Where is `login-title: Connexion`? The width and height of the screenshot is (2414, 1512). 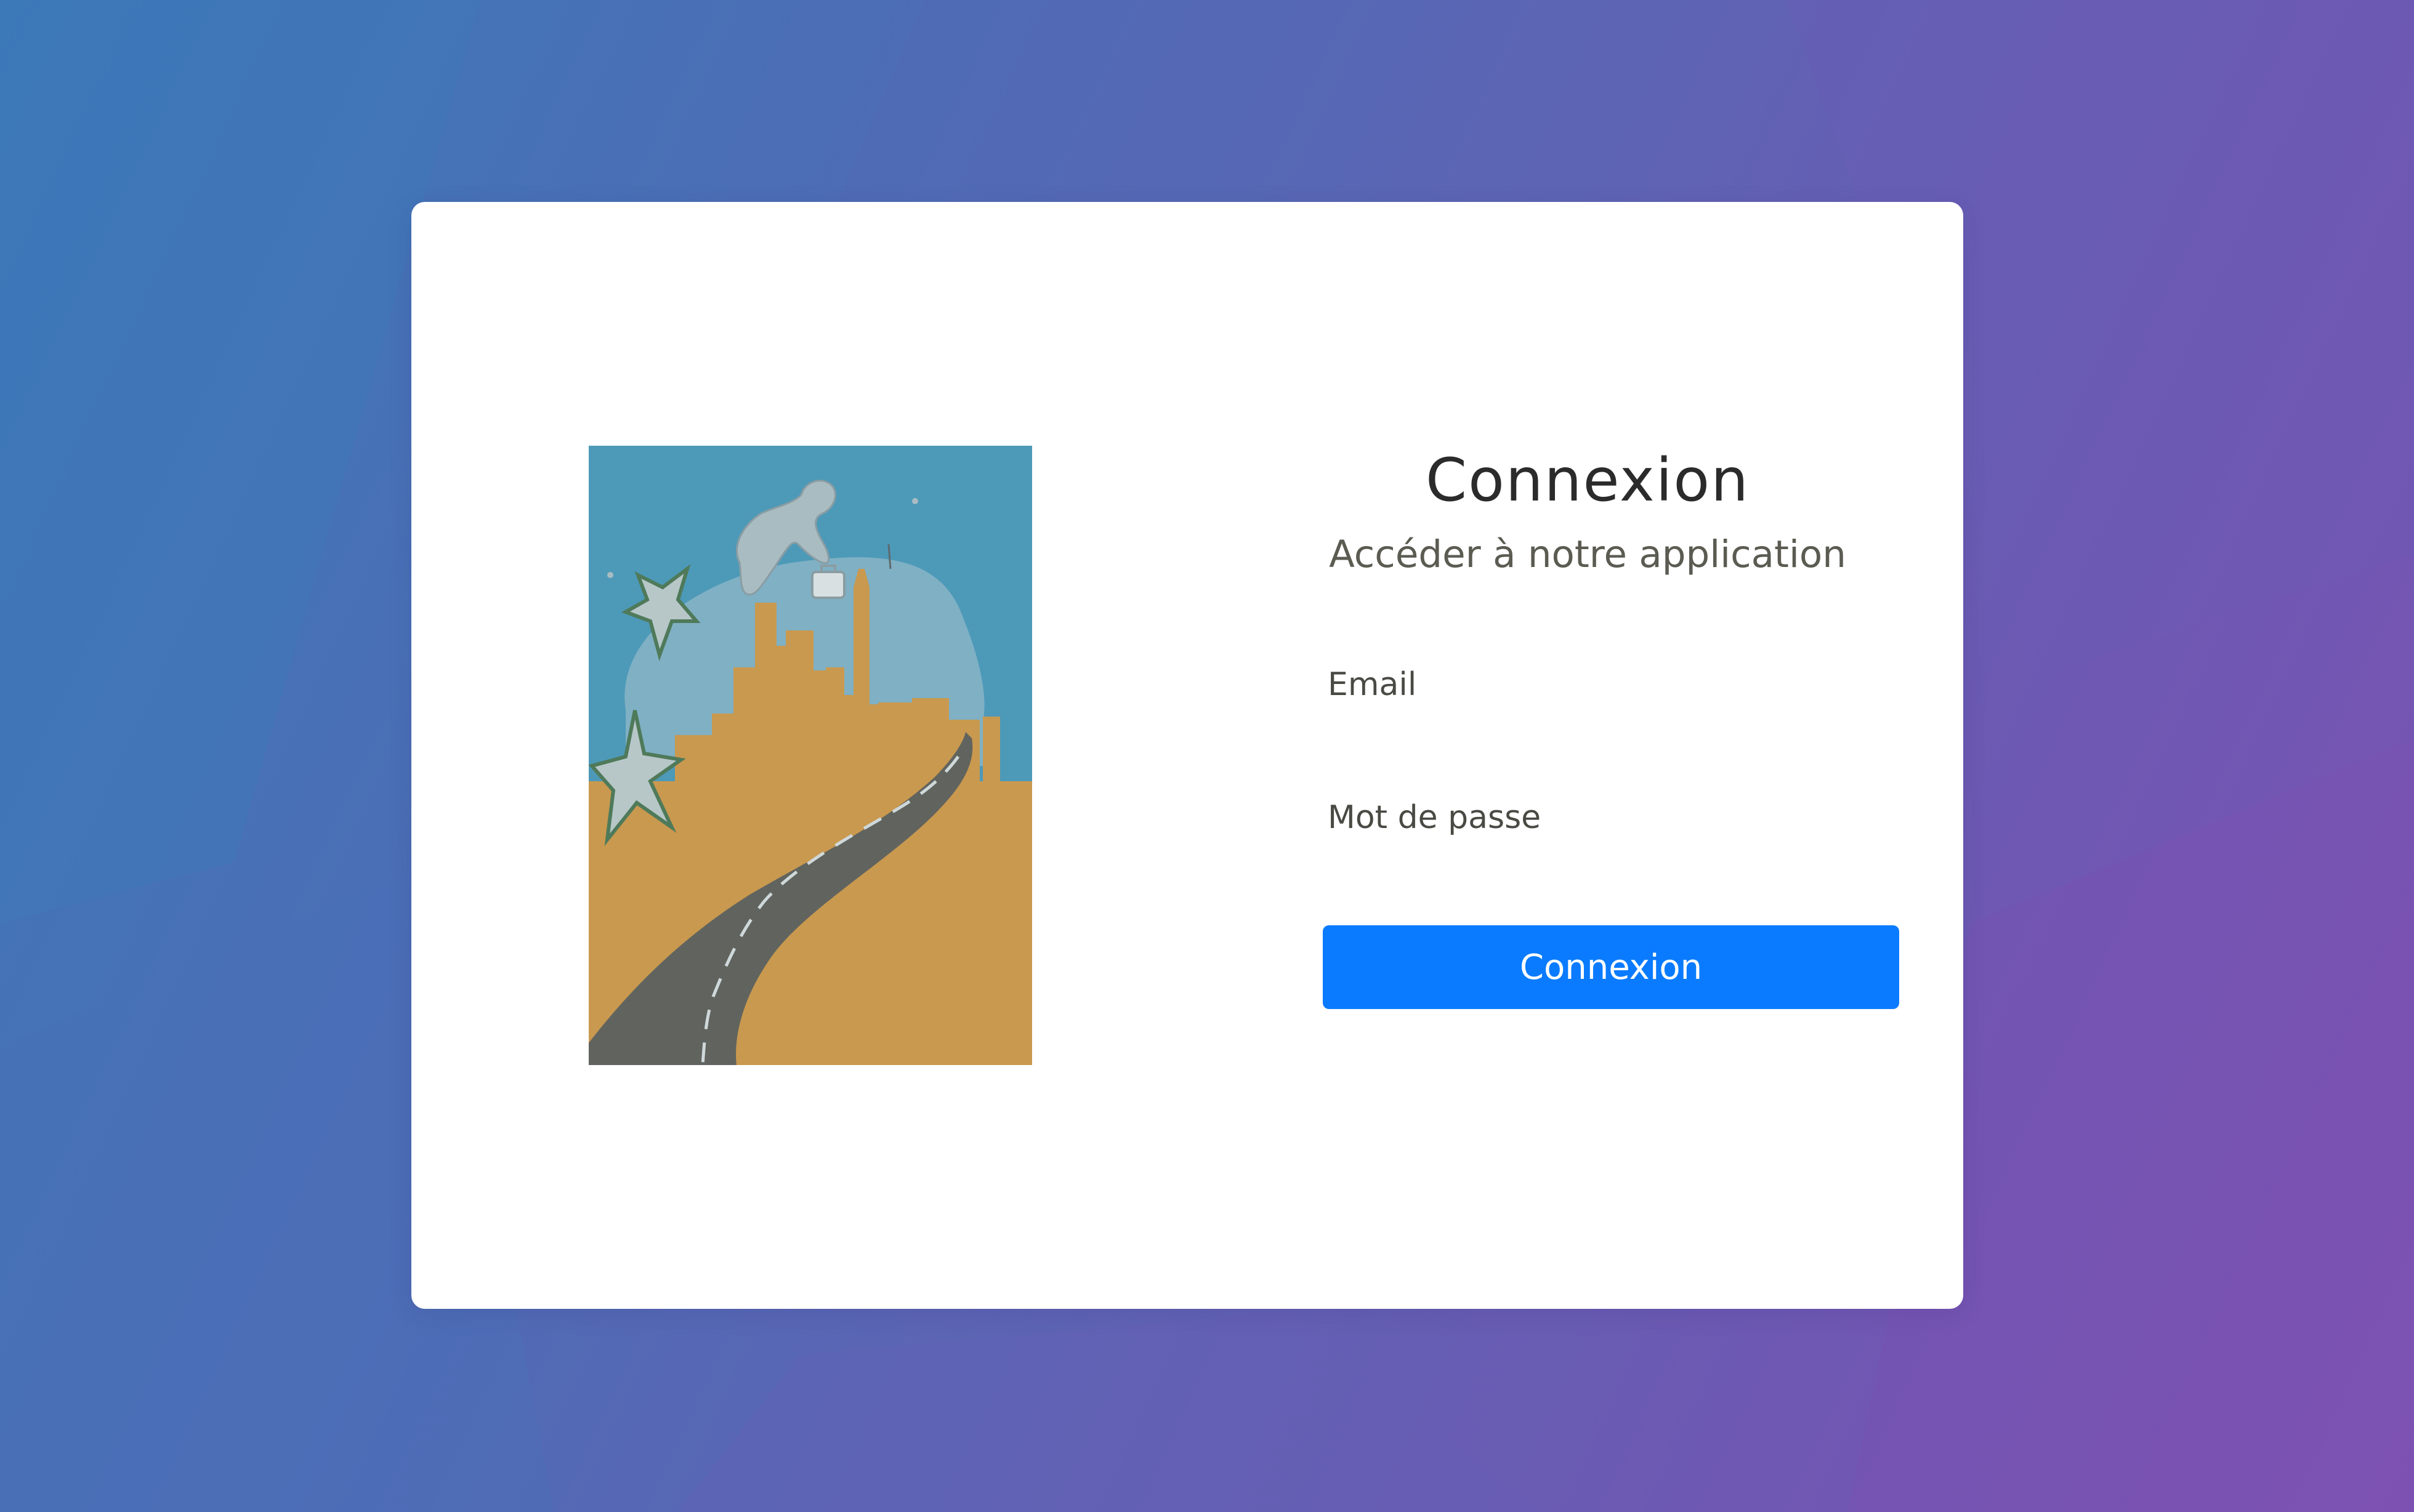
login-title: Connexion is located at coordinates (1588, 481).